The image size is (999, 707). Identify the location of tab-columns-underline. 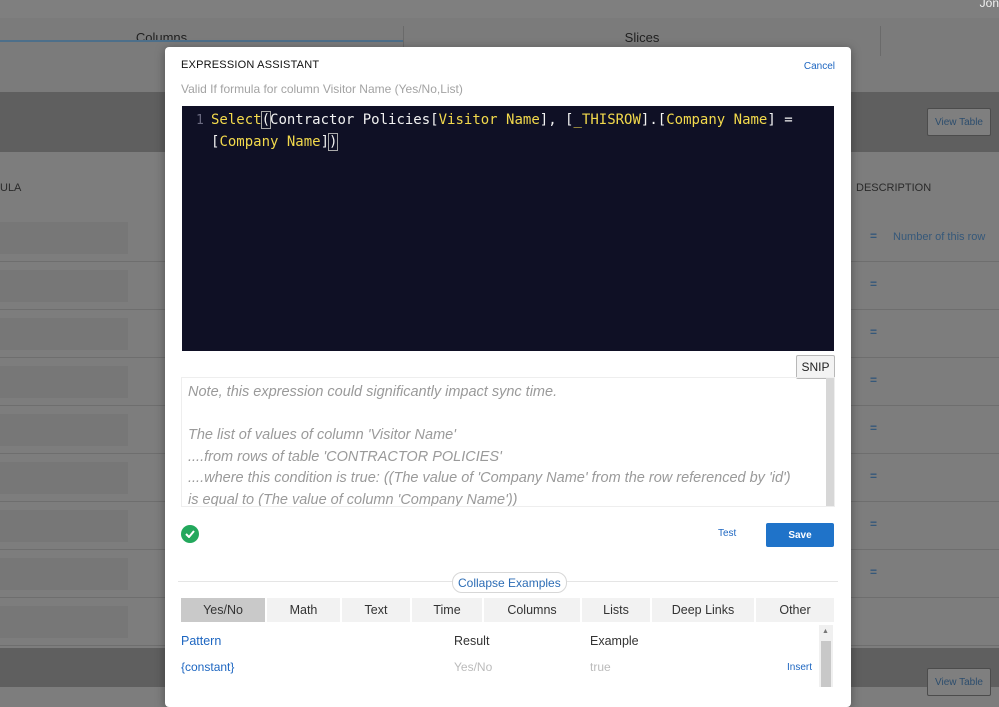
(201, 41).